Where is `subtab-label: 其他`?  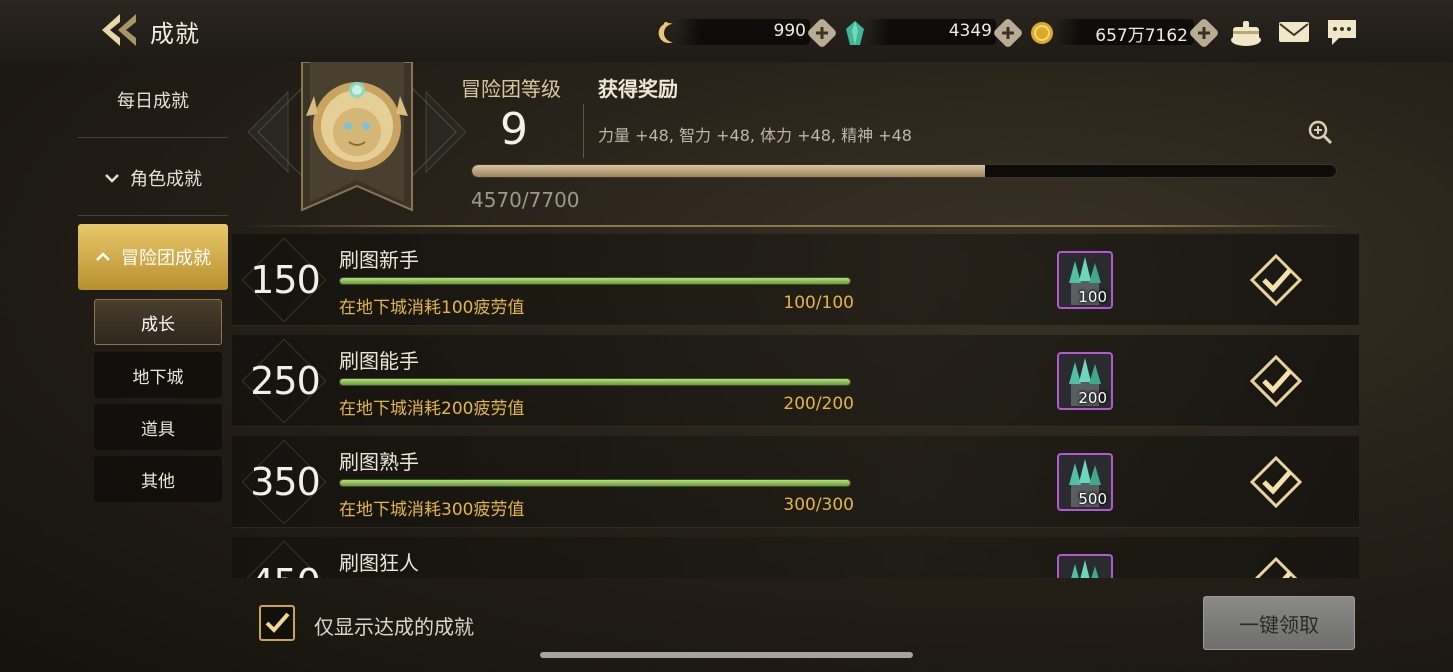
subtab-label: 其他 is located at coordinates (158, 481).